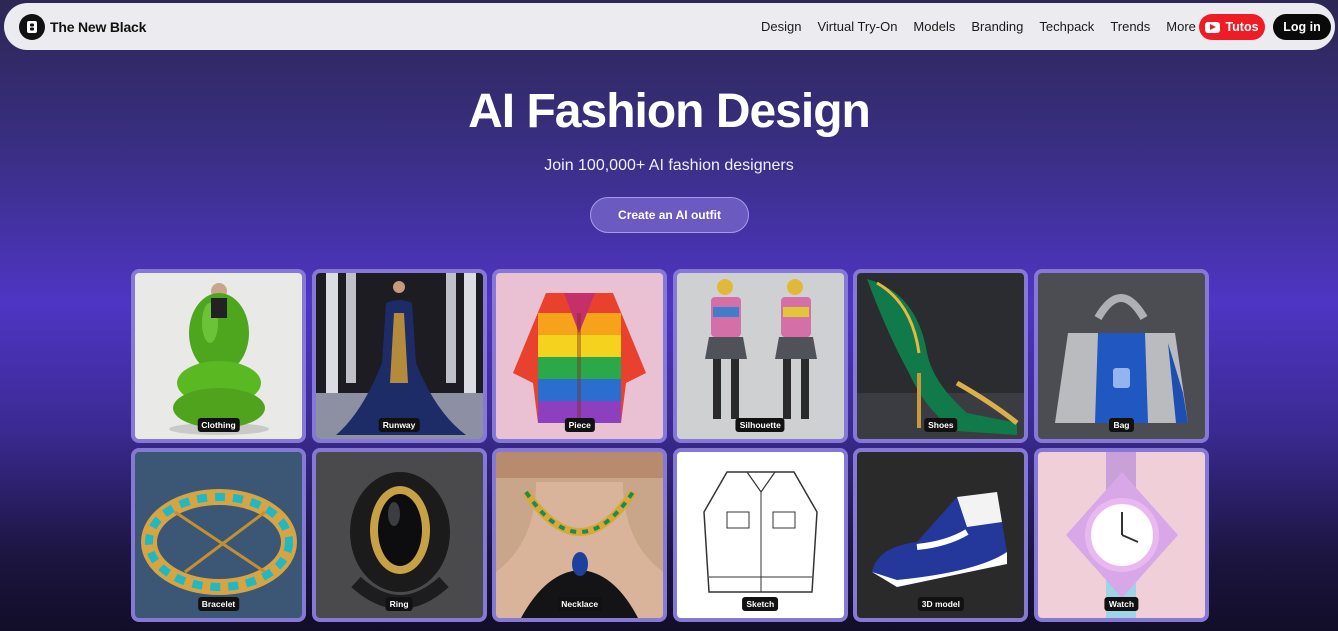  I want to click on youtube-icon, so click(1213, 27).